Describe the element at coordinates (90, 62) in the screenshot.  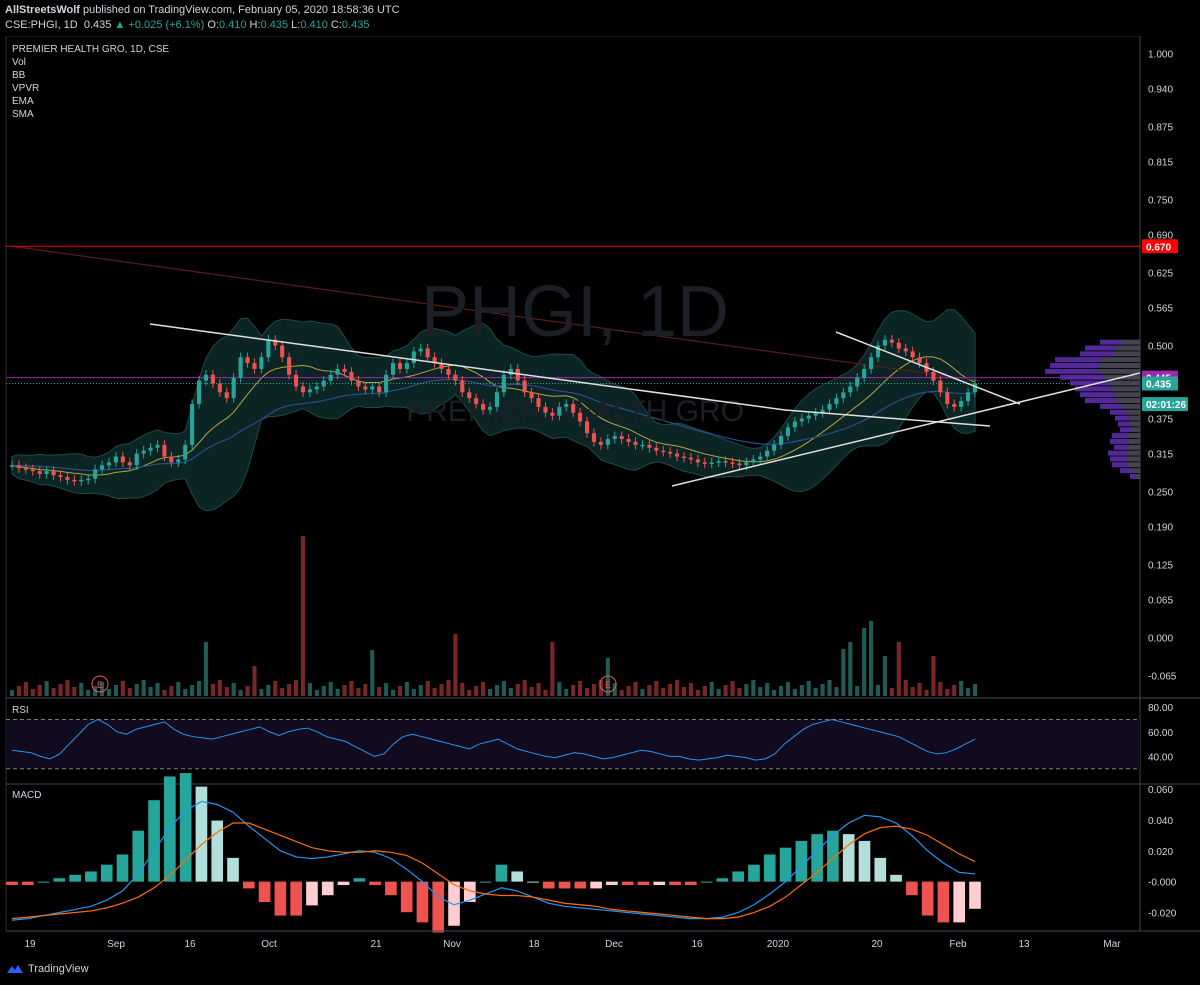
I see `legend-item-vol: Vol` at that location.